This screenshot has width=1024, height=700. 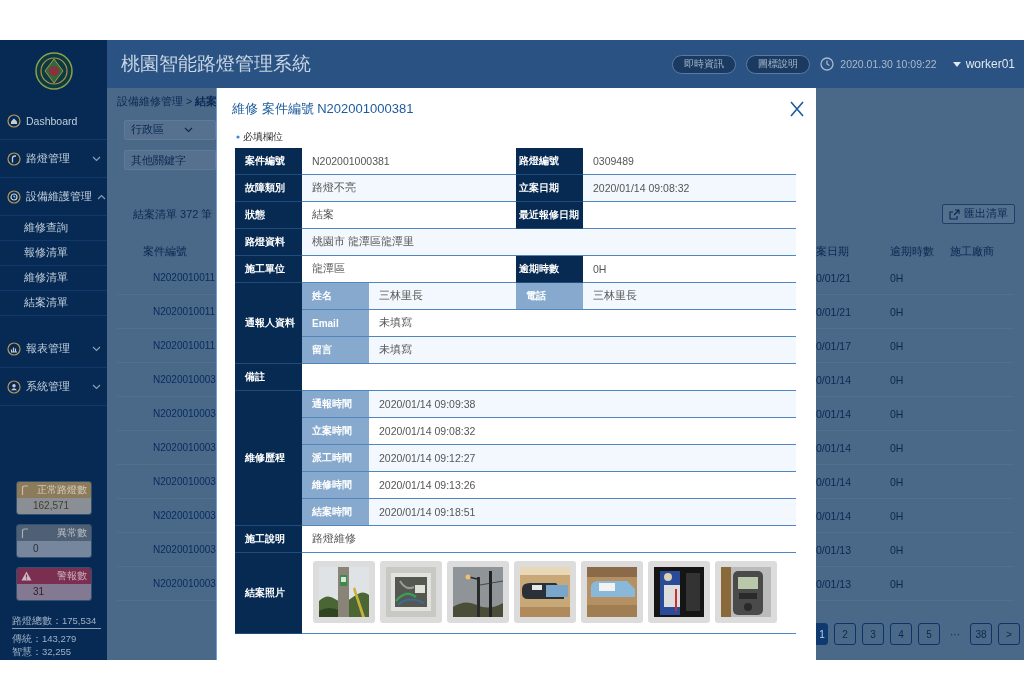 I want to click on bullet-icon, so click(x=238, y=137).